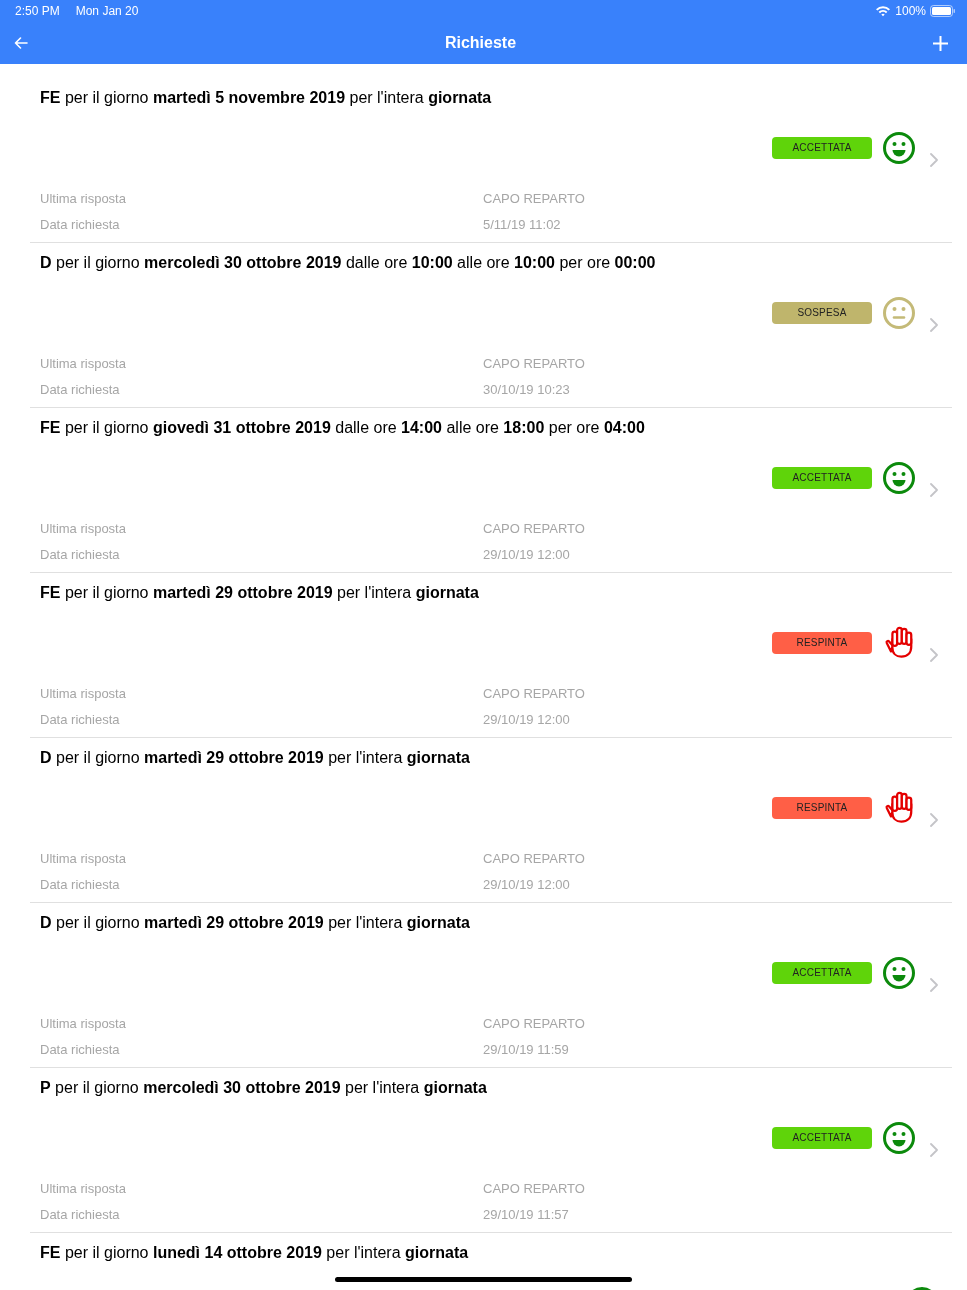  What do you see at coordinates (522, 225) in the screenshot?
I see `detail-value: 5/11/19 11:02` at bounding box center [522, 225].